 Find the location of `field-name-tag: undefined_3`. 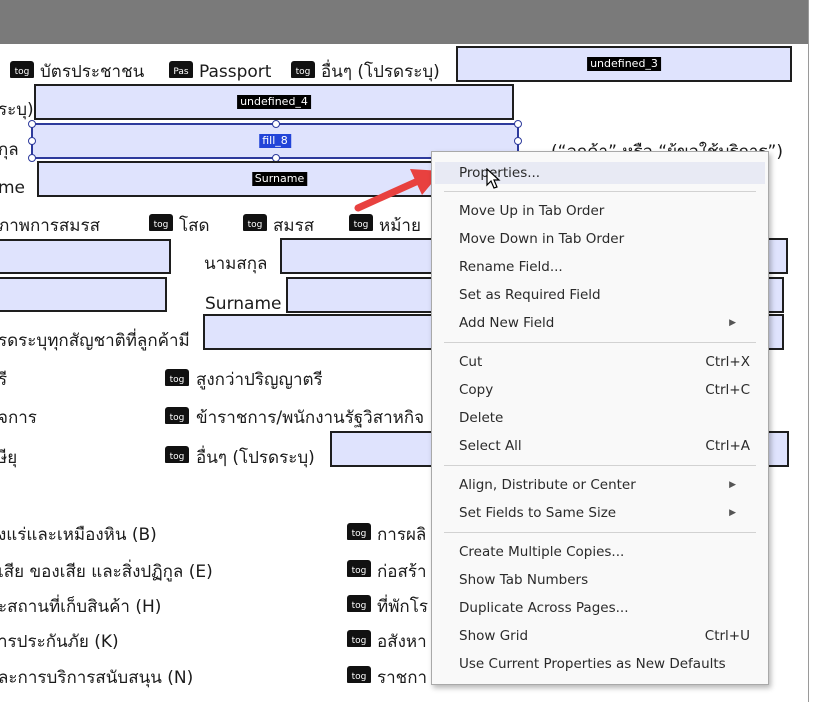

field-name-tag: undefined_3 is located at coordinates (624, 64).